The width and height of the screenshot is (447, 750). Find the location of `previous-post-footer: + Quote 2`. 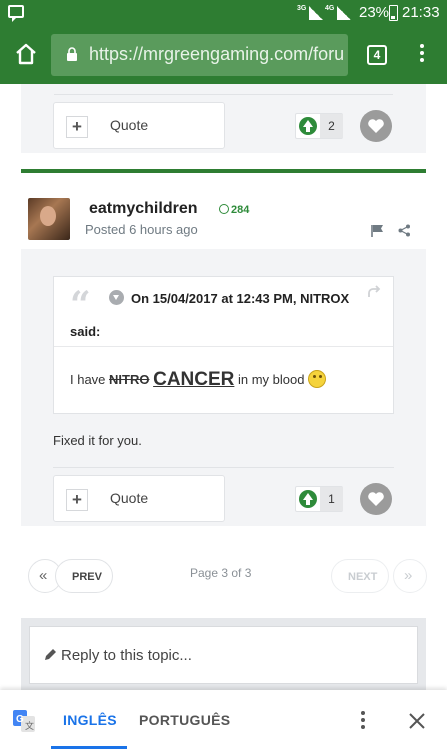

previous-post-footer: + Quote 2 is located at coordinates (223, 118).